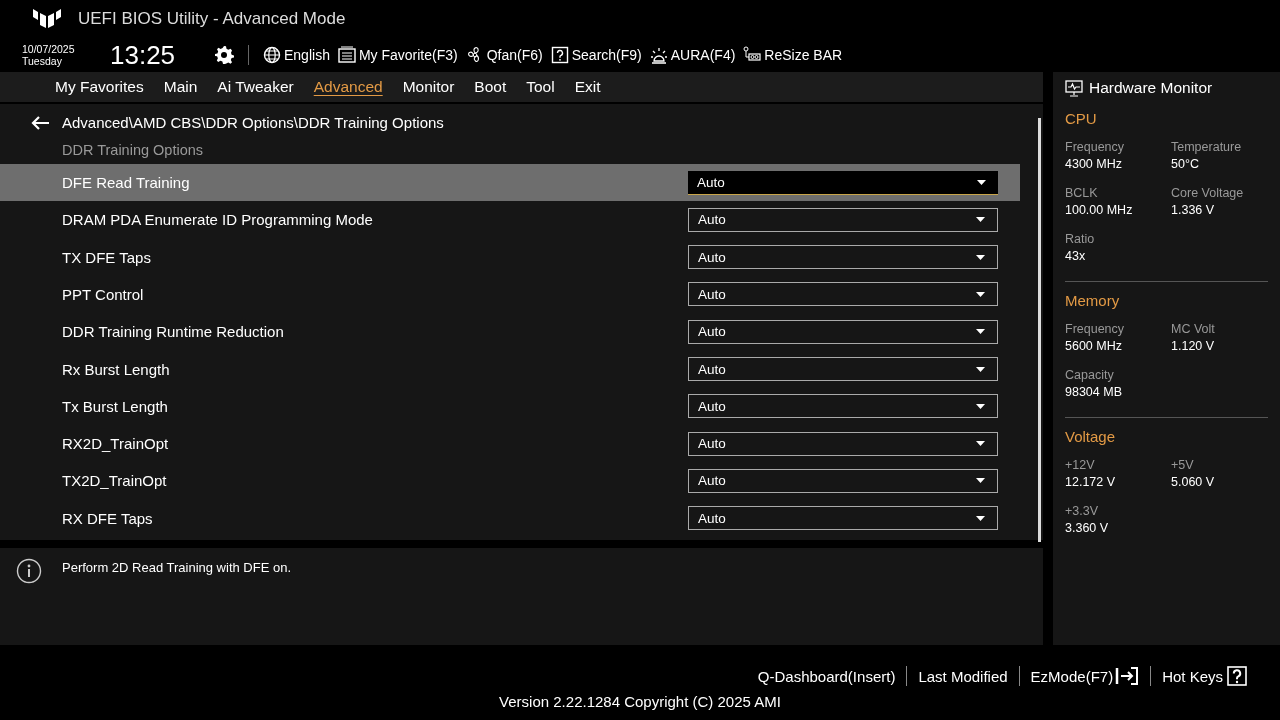 This screenshot has height=720, width=1280. I want to click on footer-link: EzMode(F7), so click(1085, 676).